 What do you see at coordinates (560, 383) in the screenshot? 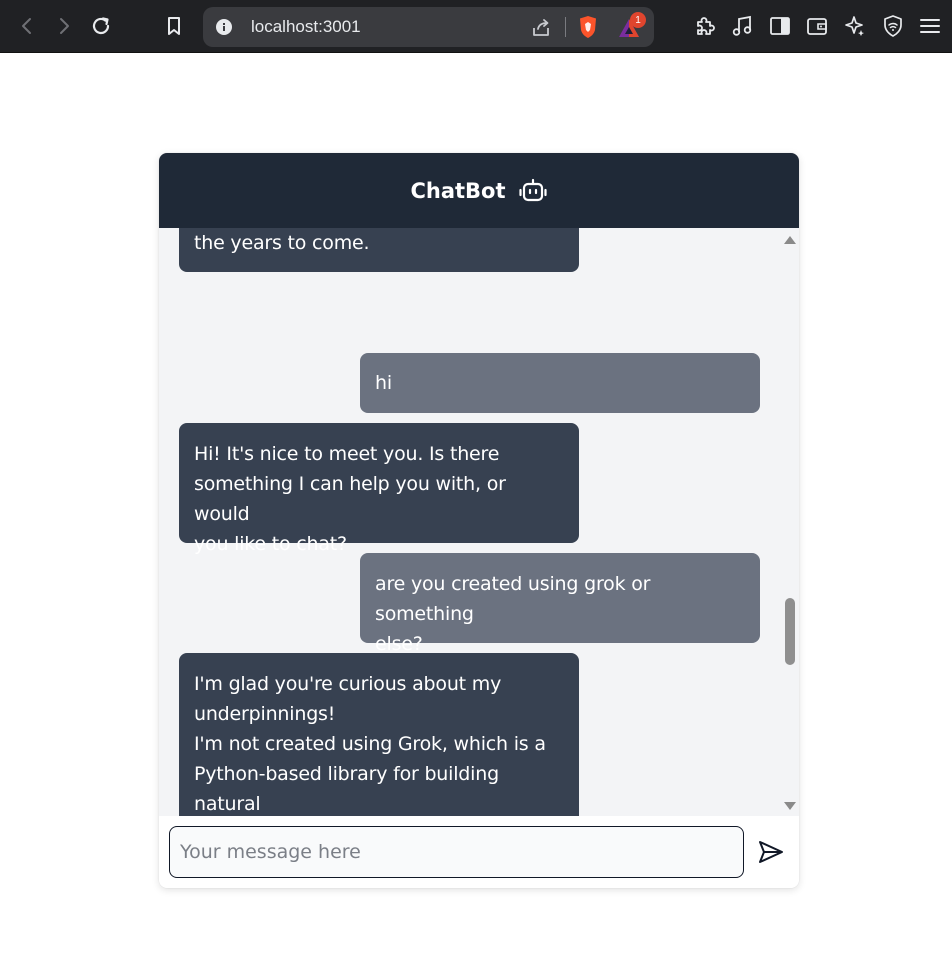
I see `user-message: hi` at bounding box center [560, 383].